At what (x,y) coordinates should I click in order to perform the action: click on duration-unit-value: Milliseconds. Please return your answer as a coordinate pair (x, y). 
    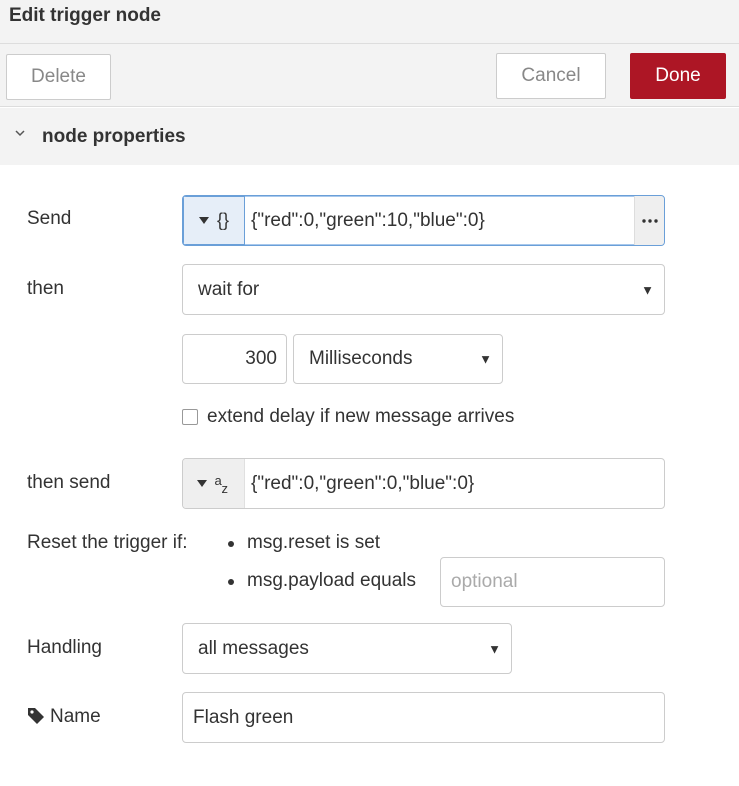
    Looking at the image, I should click on (361, 358).